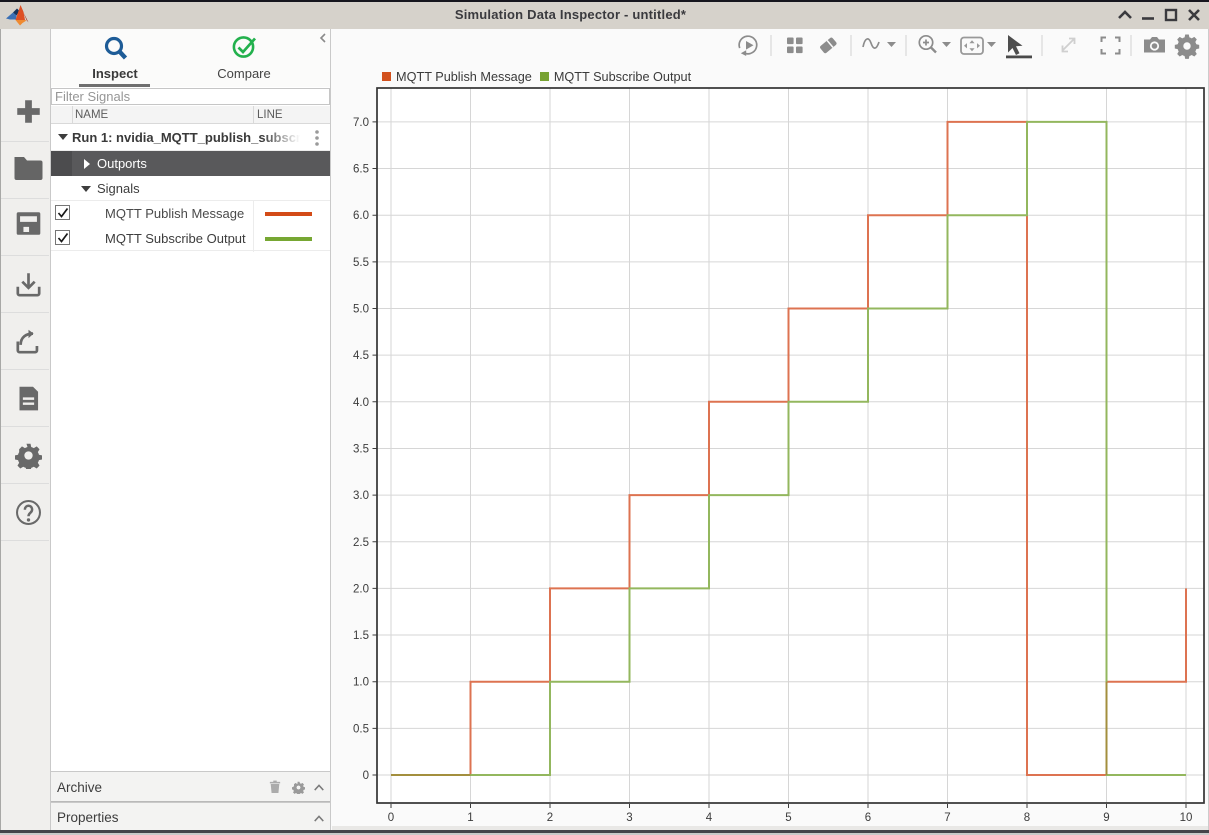  I want to click on svg-text: 3.0, so click(361, 496).